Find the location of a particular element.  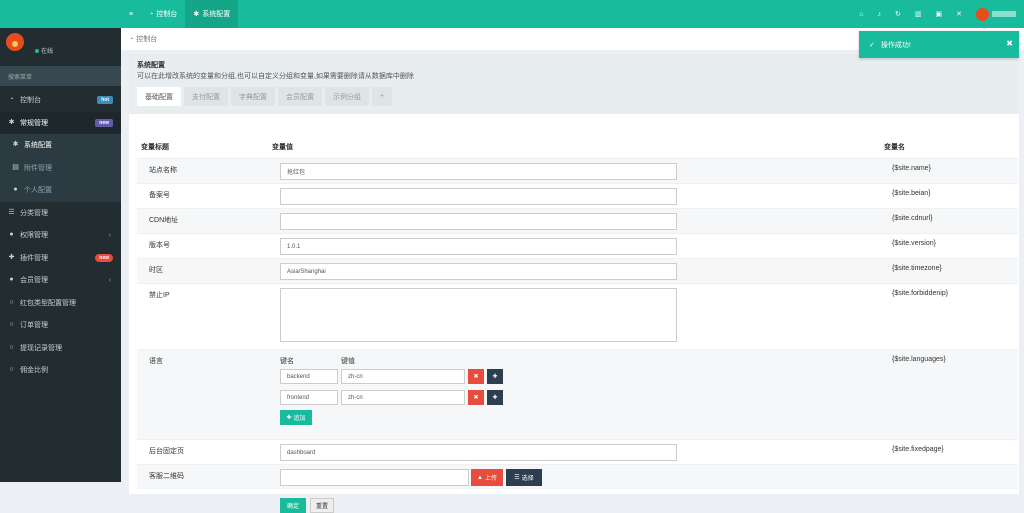

language-key-input: backend is located at coordinates (309, 376).